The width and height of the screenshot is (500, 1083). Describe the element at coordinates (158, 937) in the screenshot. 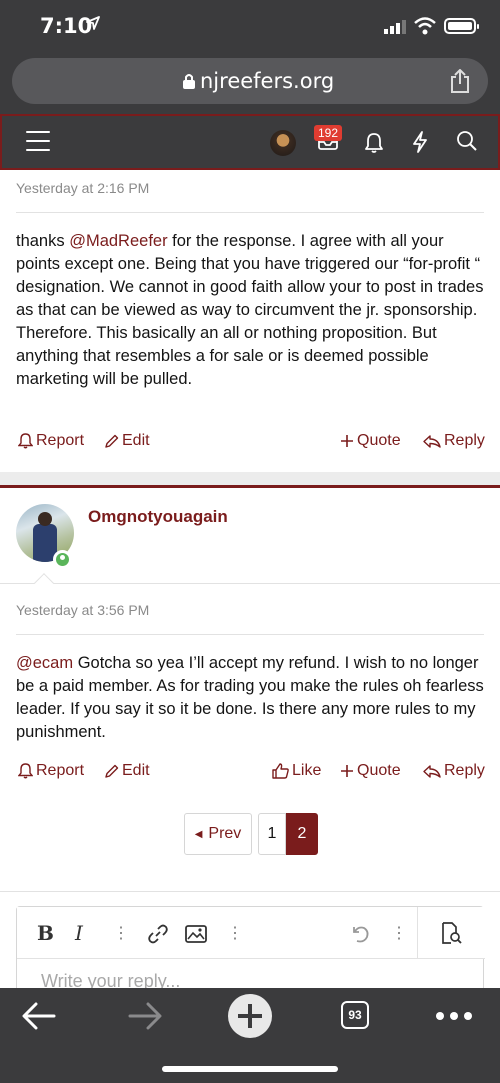

I see `link-icon` at that location.